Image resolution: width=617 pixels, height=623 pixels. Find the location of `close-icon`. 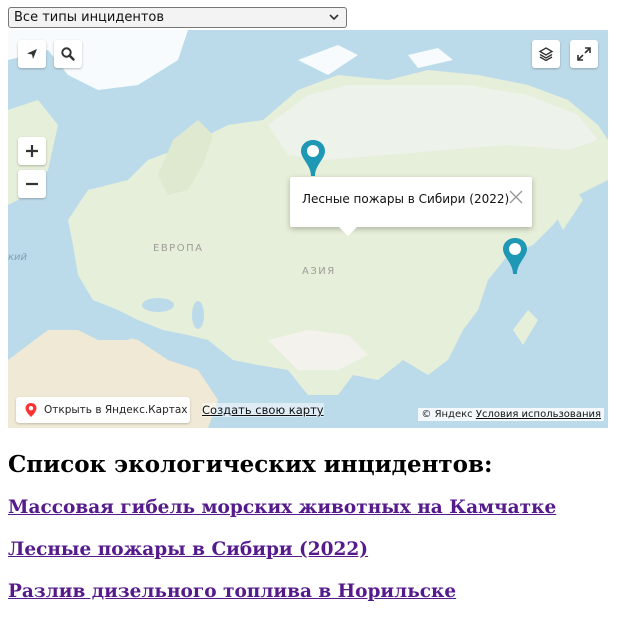

close-icon is located at coordinates (516, 197).